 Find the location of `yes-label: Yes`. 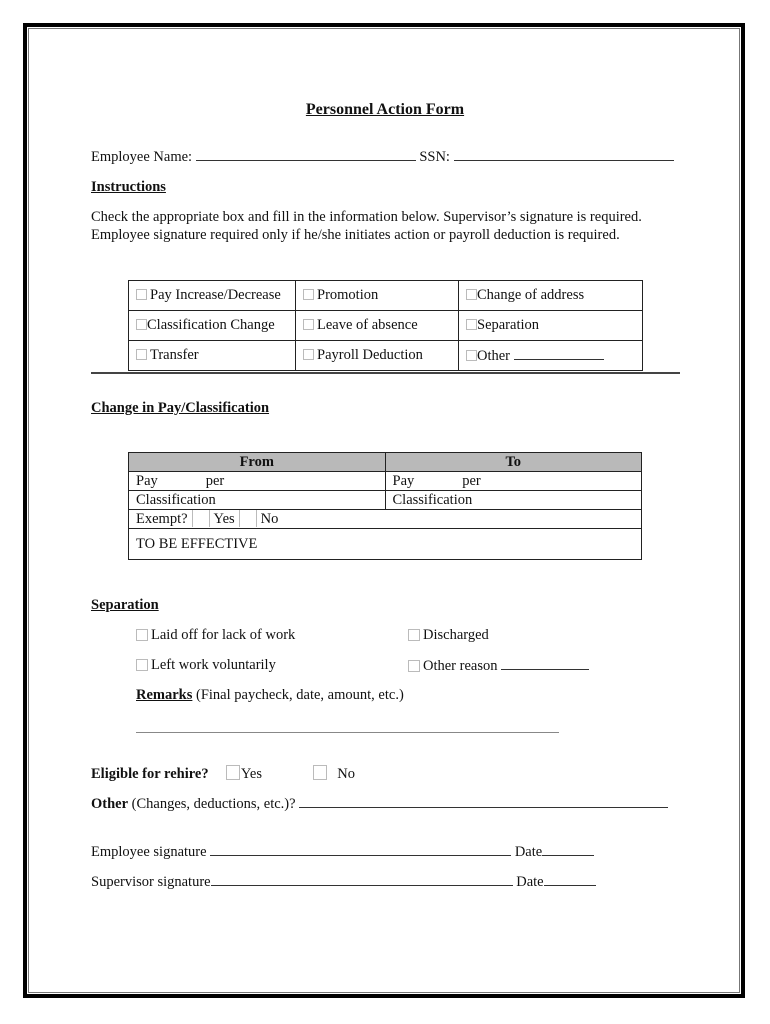

yes-label: Yes is located at coordinates (224, 519).